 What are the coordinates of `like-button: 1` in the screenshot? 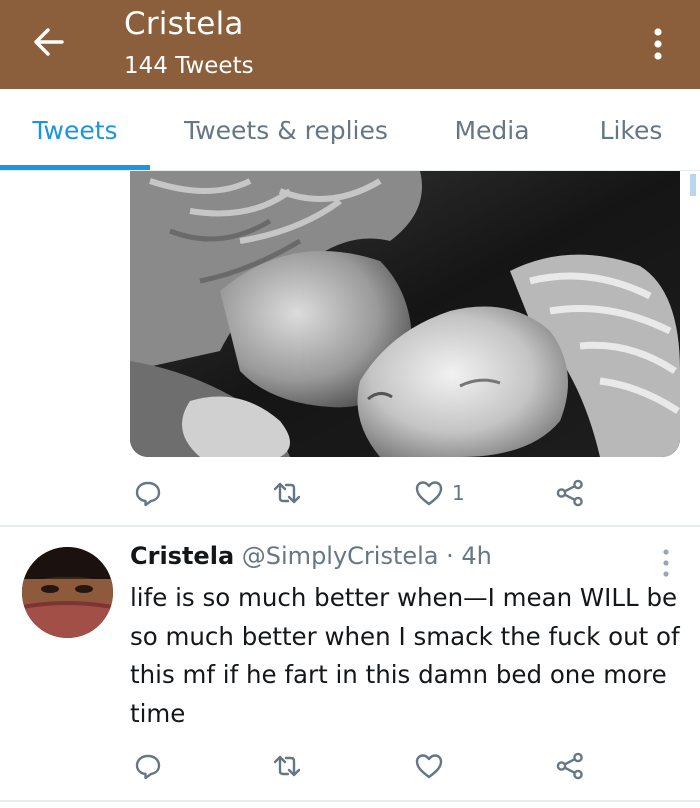 It's located at (439, 493).